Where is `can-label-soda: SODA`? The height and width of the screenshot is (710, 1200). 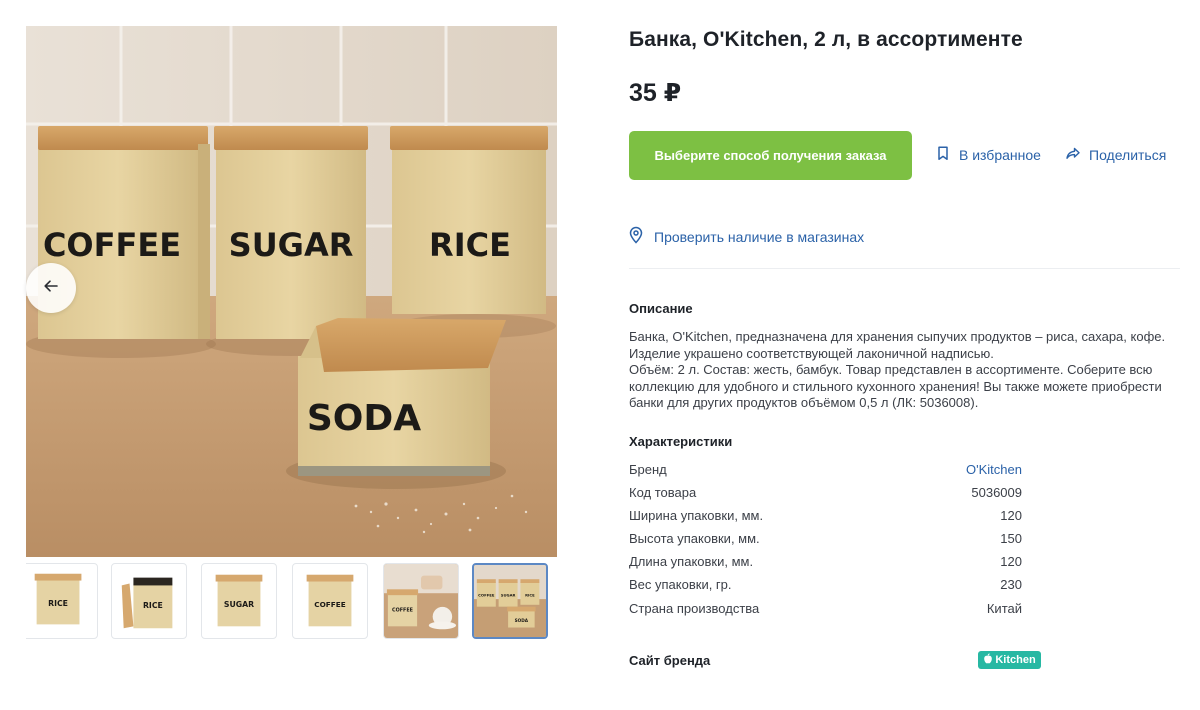
can-label-soda: SODA is located at coordinates (364, 418).